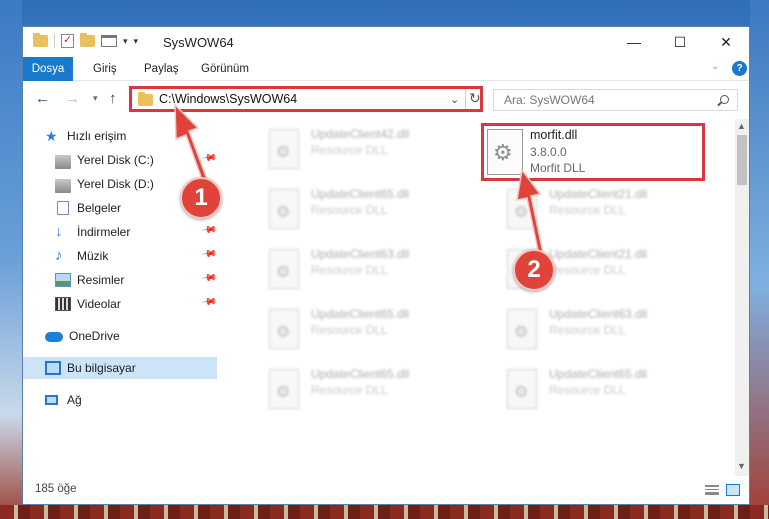  I want to click on step-marker-2: 2, so click(534, 270).